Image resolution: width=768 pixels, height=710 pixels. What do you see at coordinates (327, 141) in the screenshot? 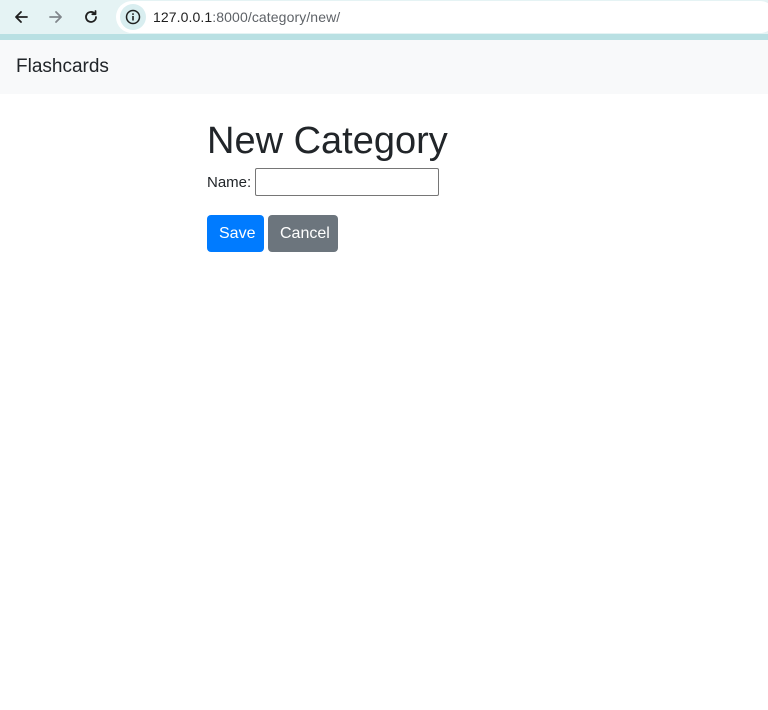
I see `page-title: New Category` at bounding box center [327, 141].